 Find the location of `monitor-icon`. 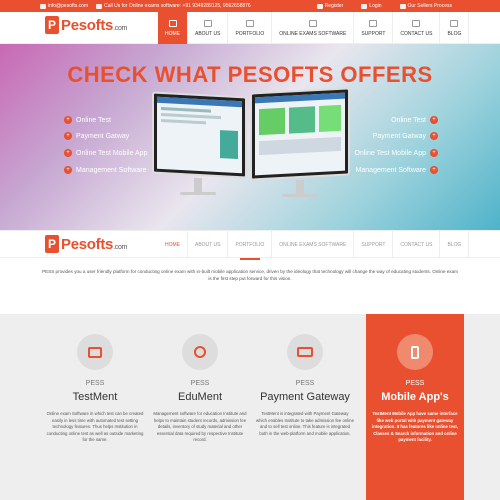

monitor-icon is located at coordinates (95, 352).